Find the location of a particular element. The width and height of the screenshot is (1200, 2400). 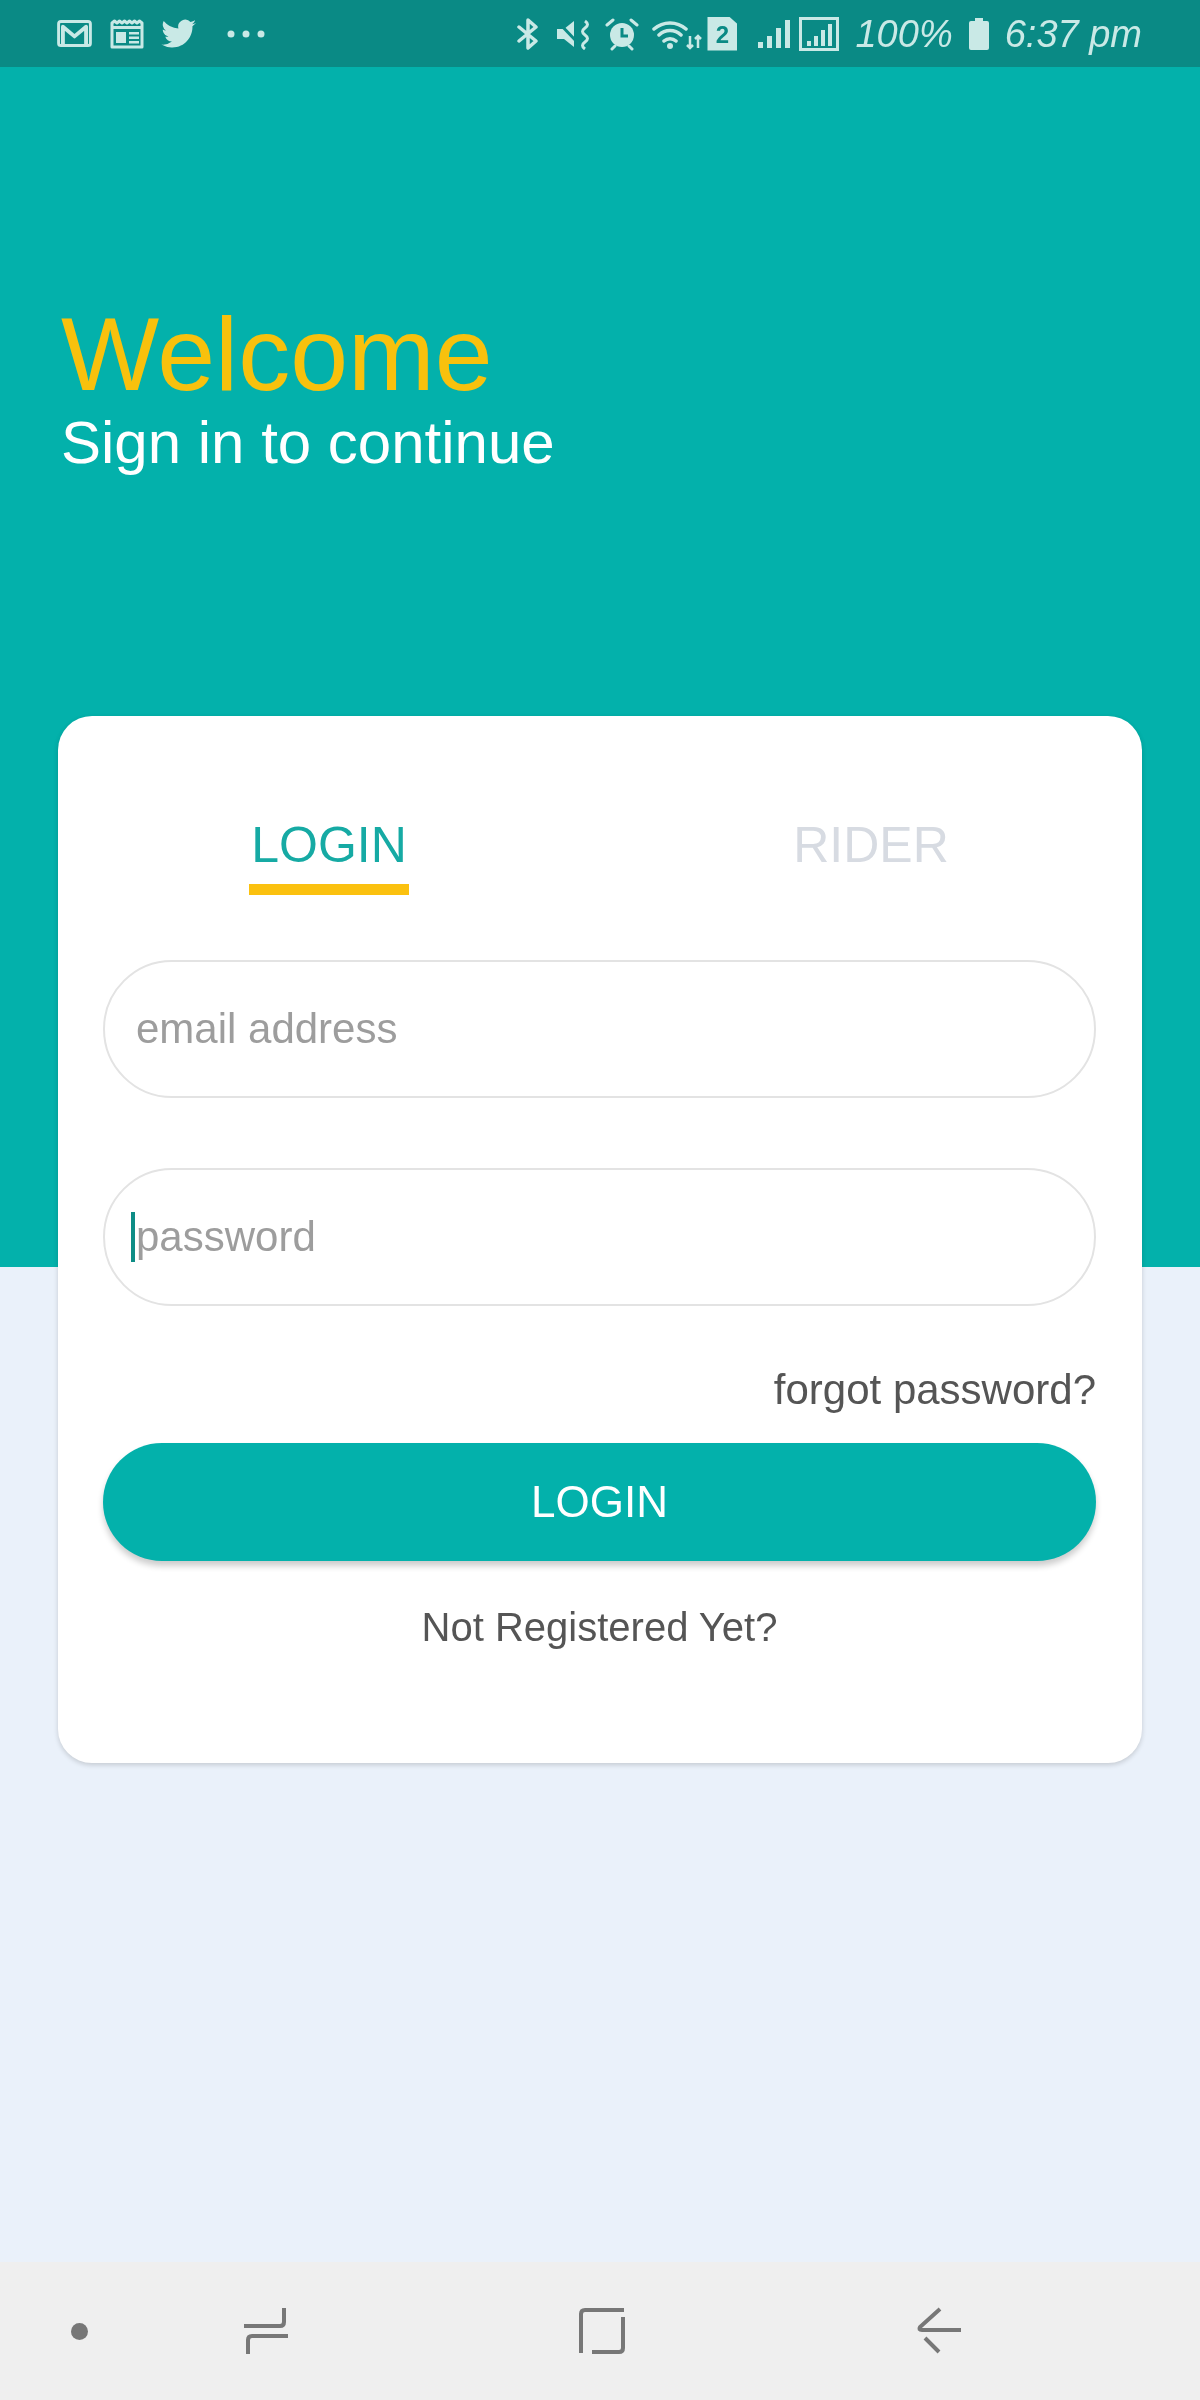

back-icon is located at coordinates (938, 2331).